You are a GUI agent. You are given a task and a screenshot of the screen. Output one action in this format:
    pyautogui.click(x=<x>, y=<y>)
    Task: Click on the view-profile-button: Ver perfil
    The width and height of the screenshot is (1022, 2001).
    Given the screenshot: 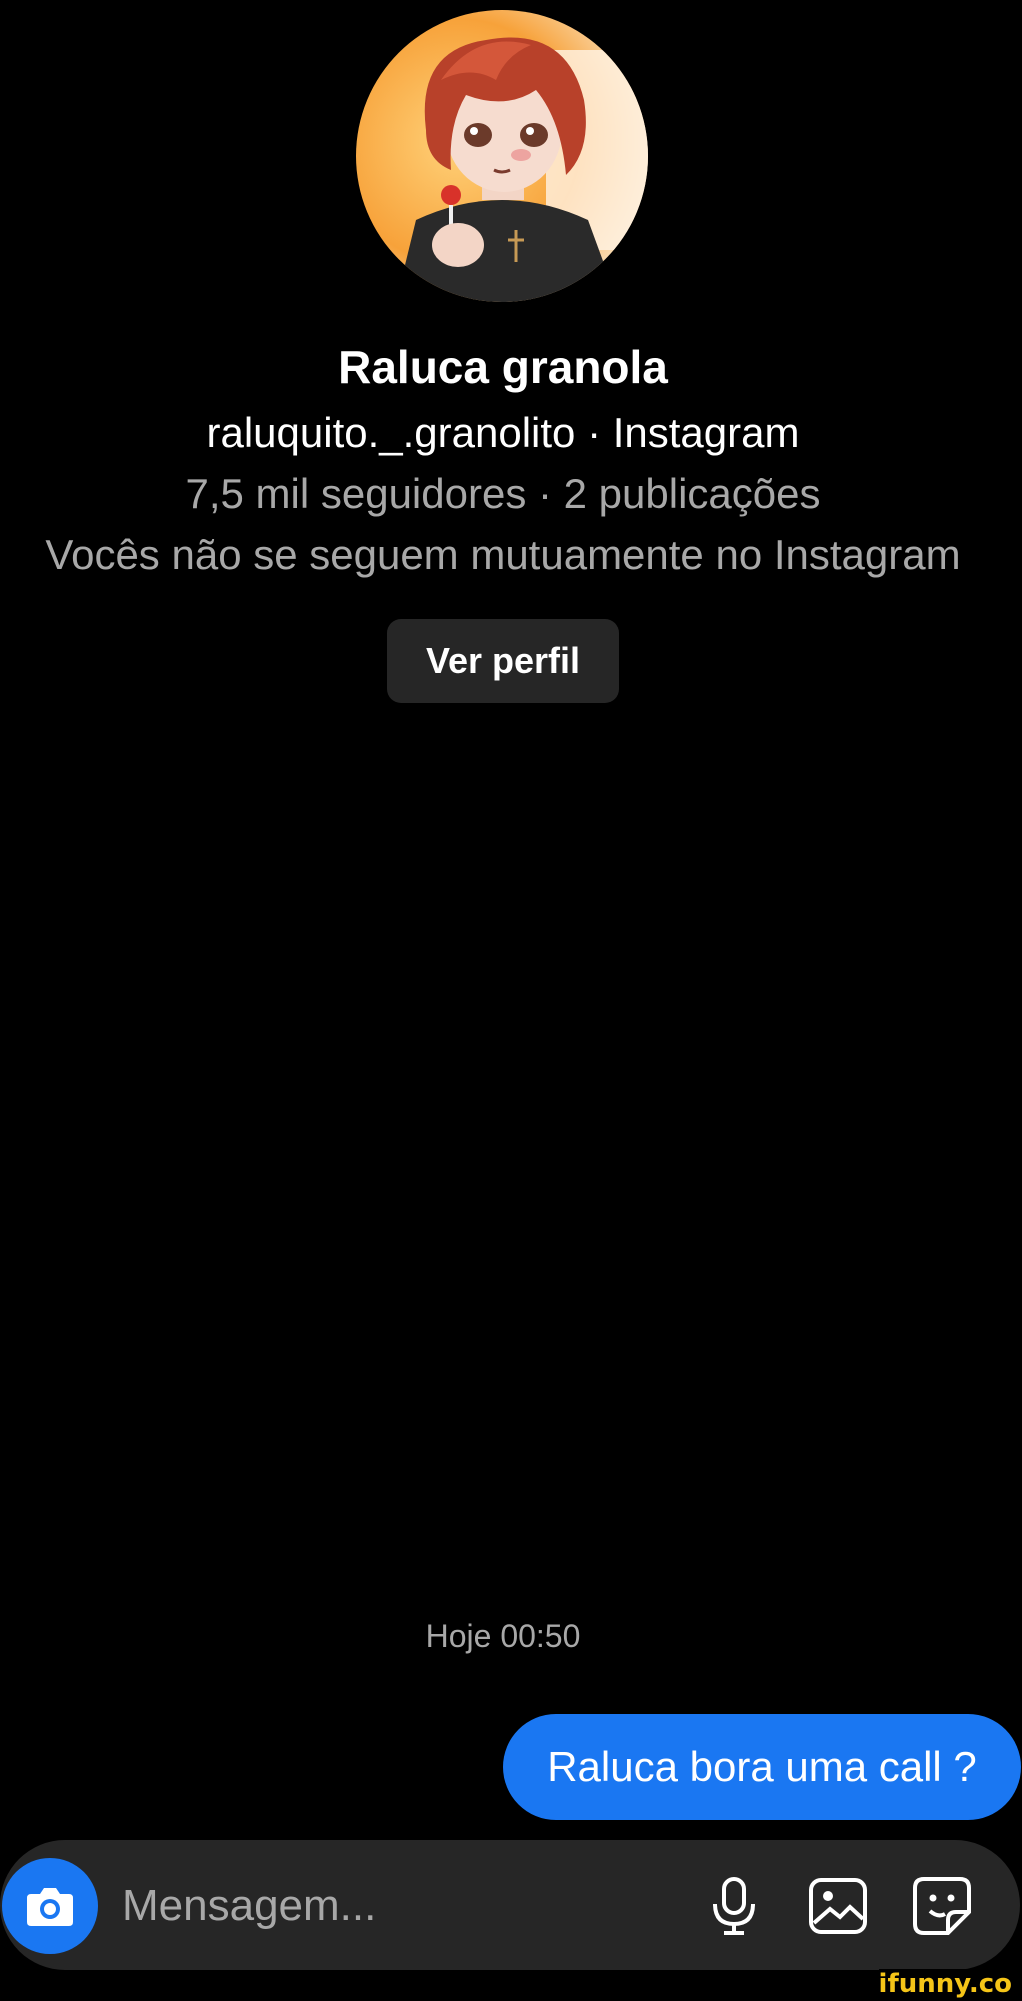 What is the action you would take?
    pyautogui.click(x=503, y=661)
    